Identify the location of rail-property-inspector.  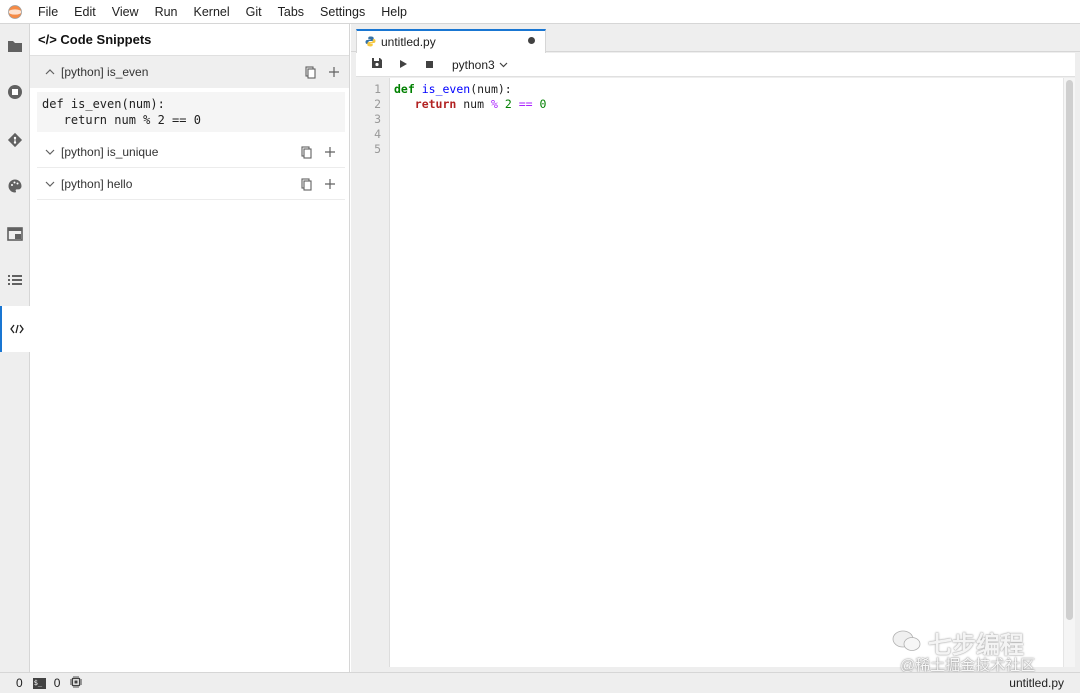
(15, 187).